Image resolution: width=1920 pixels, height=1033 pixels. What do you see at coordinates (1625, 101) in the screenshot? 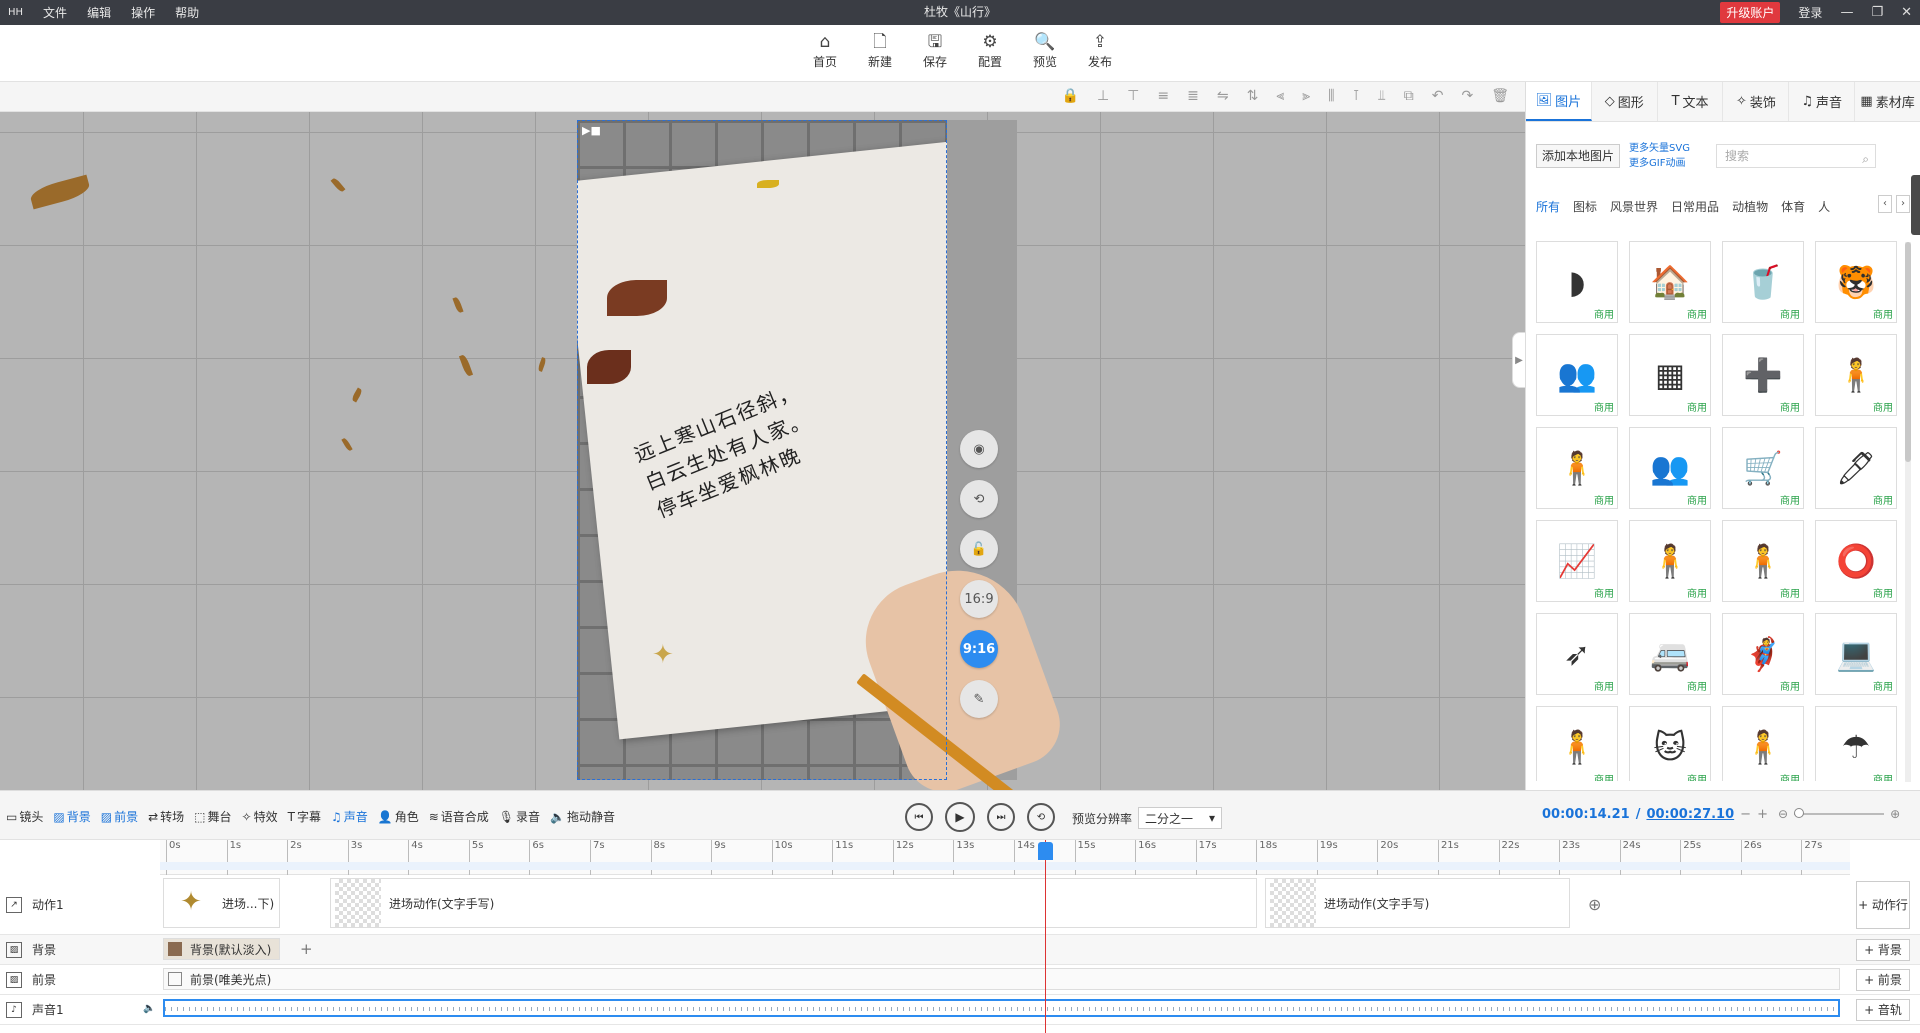
I see `tab-shapes: ◇ 图形` at bounding box center [1625, 101].